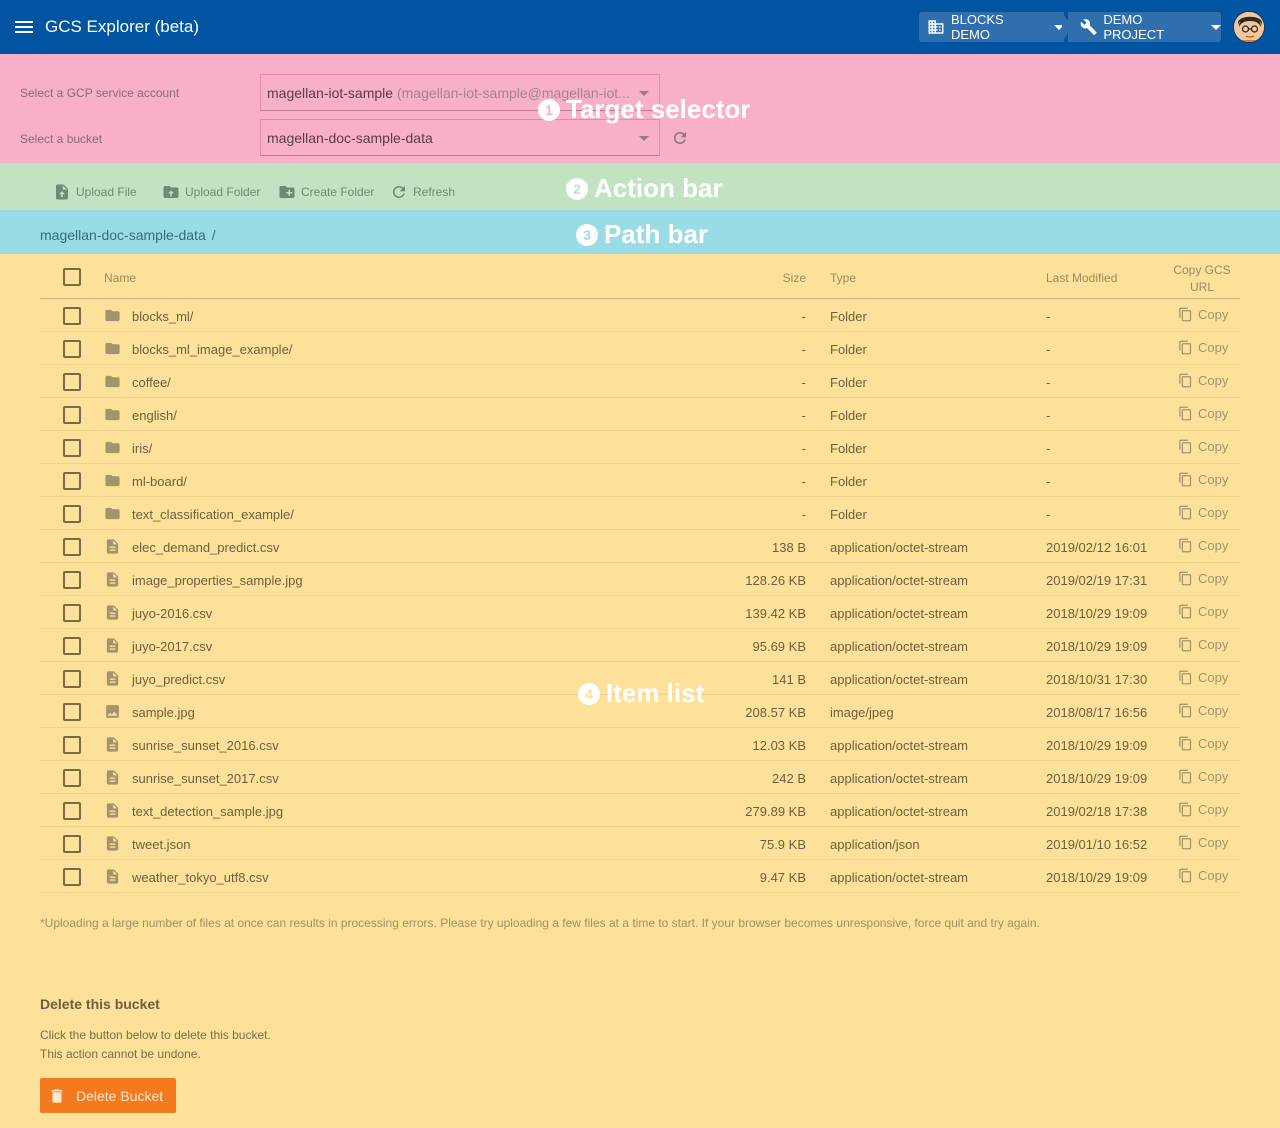 This screenshot has height=1128, width=1280. What do you see at coordinates (154, 415) in the screenshot?
I see `row-name: english/` at bounding box center [154, 415].